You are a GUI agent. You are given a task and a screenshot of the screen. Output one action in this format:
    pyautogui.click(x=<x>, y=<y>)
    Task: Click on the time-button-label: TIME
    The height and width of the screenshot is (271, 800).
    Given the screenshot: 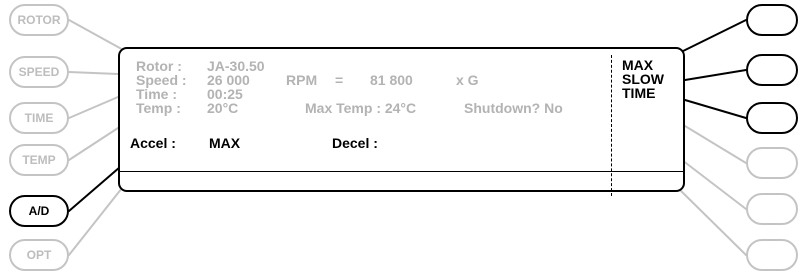 What is the action you would take?
    pyautogui.click(x=39, y=118)
    